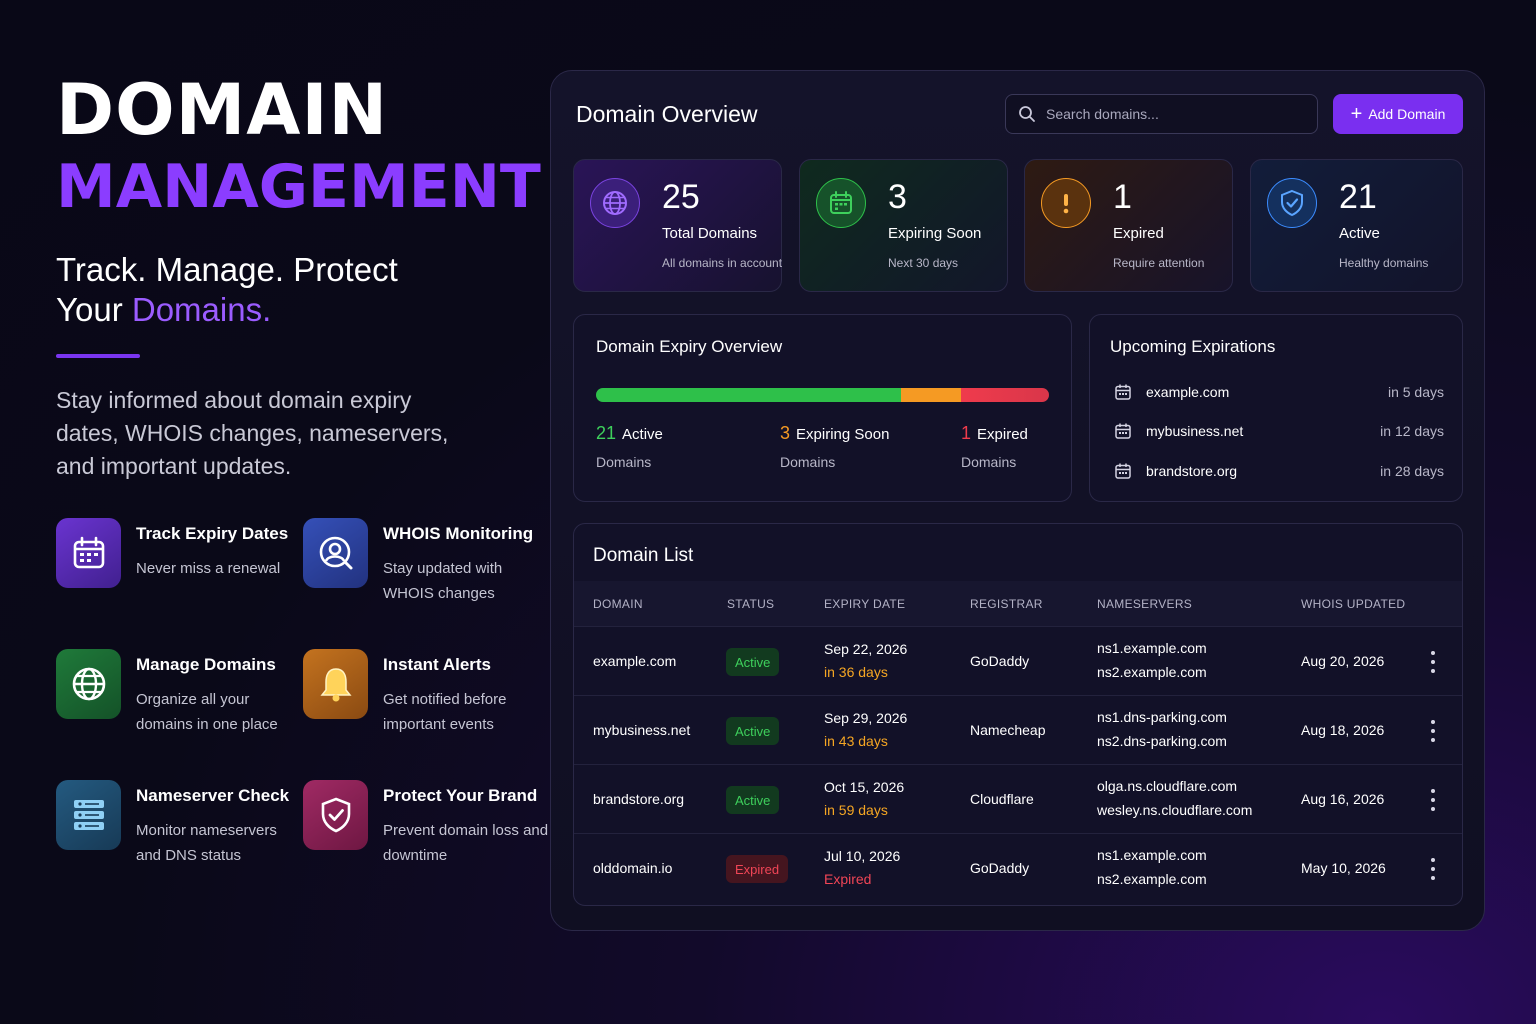 The width and height of the screenshot is (1536, 1024). I want to click on col-header-domain: DOMAIN, so click(618, 604).